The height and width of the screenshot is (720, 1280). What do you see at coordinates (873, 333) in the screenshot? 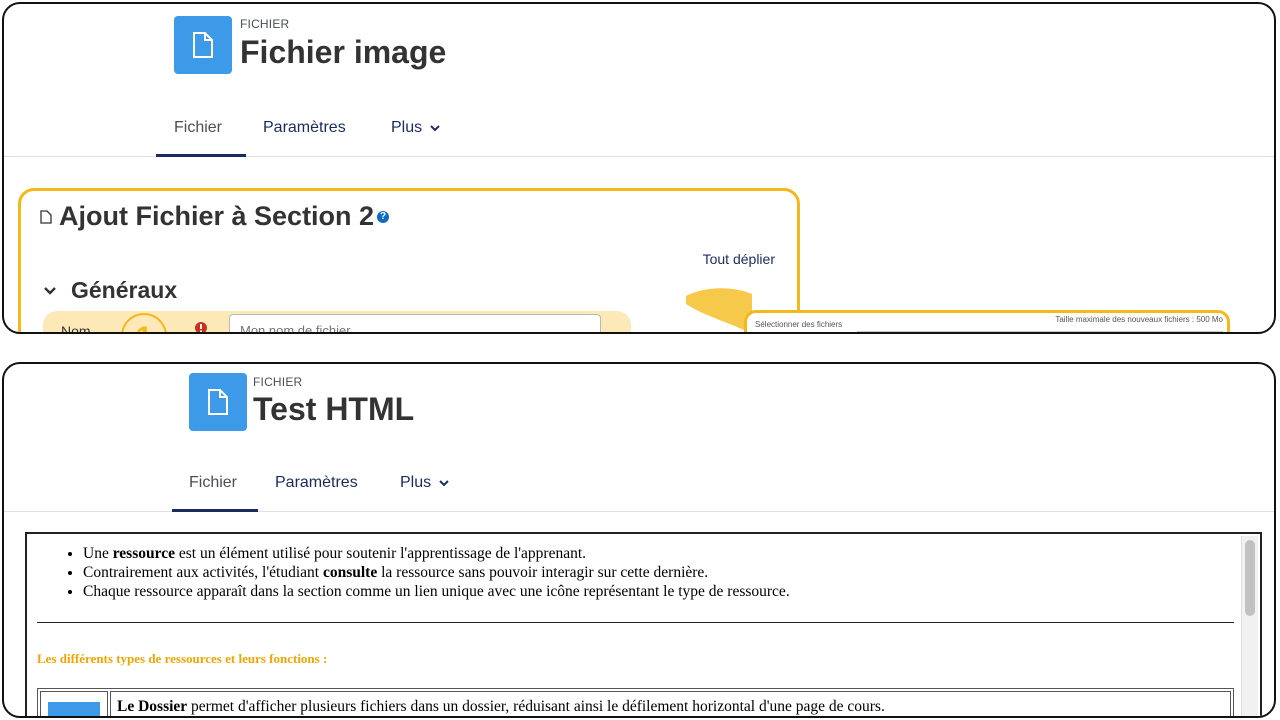
I see `add-file-button` at bounding box center [873, 333].